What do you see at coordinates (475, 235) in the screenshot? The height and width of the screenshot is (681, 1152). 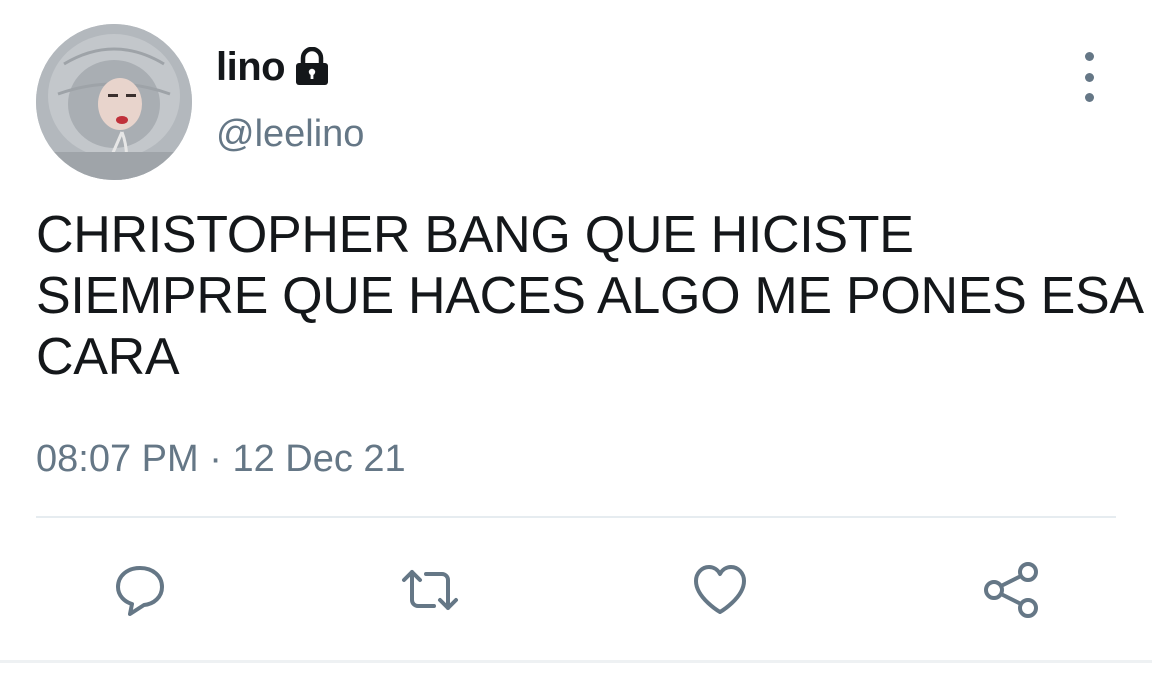 I see `tweet-text-line: CHRISTOPHER BANG QUE HICISTE` at bounding box center [475, 235].